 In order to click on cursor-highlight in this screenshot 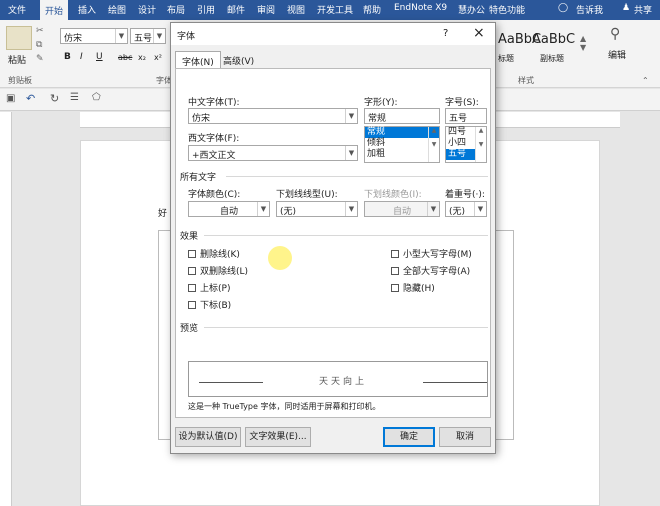, I will do `click(280, 258)`.